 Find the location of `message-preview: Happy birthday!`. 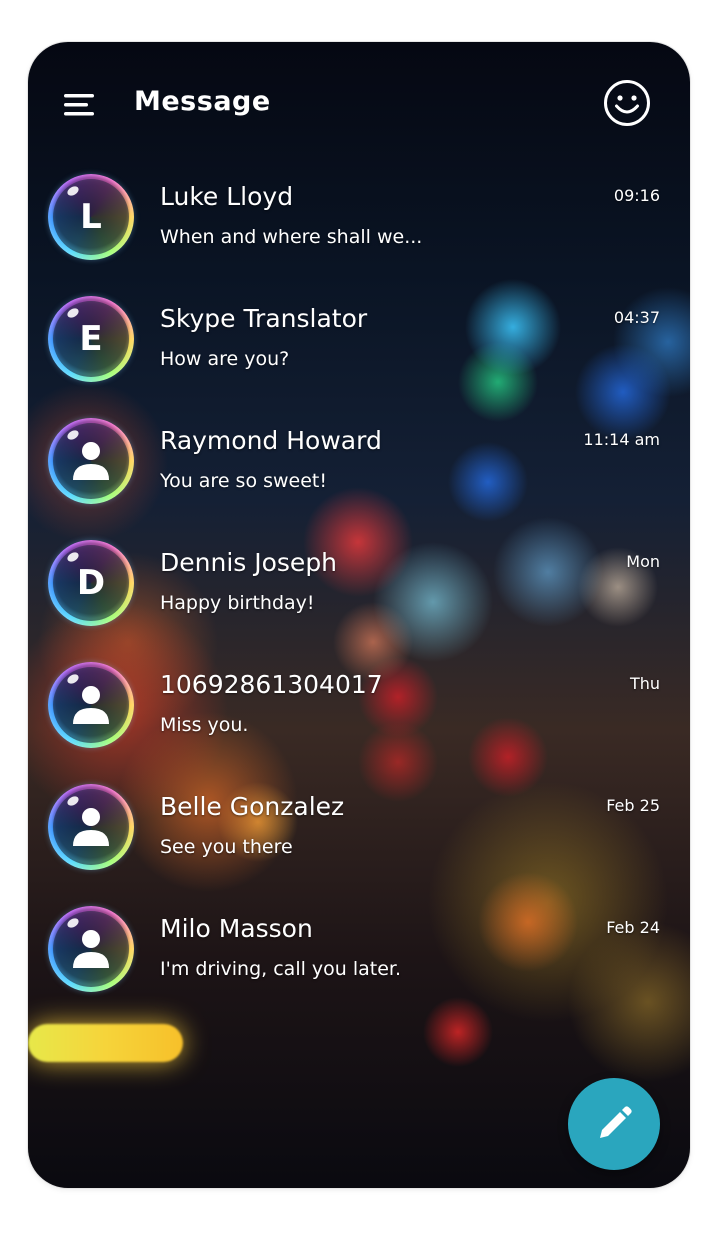

message-preview: Happy birthday! is located at coordinates (237, 603).